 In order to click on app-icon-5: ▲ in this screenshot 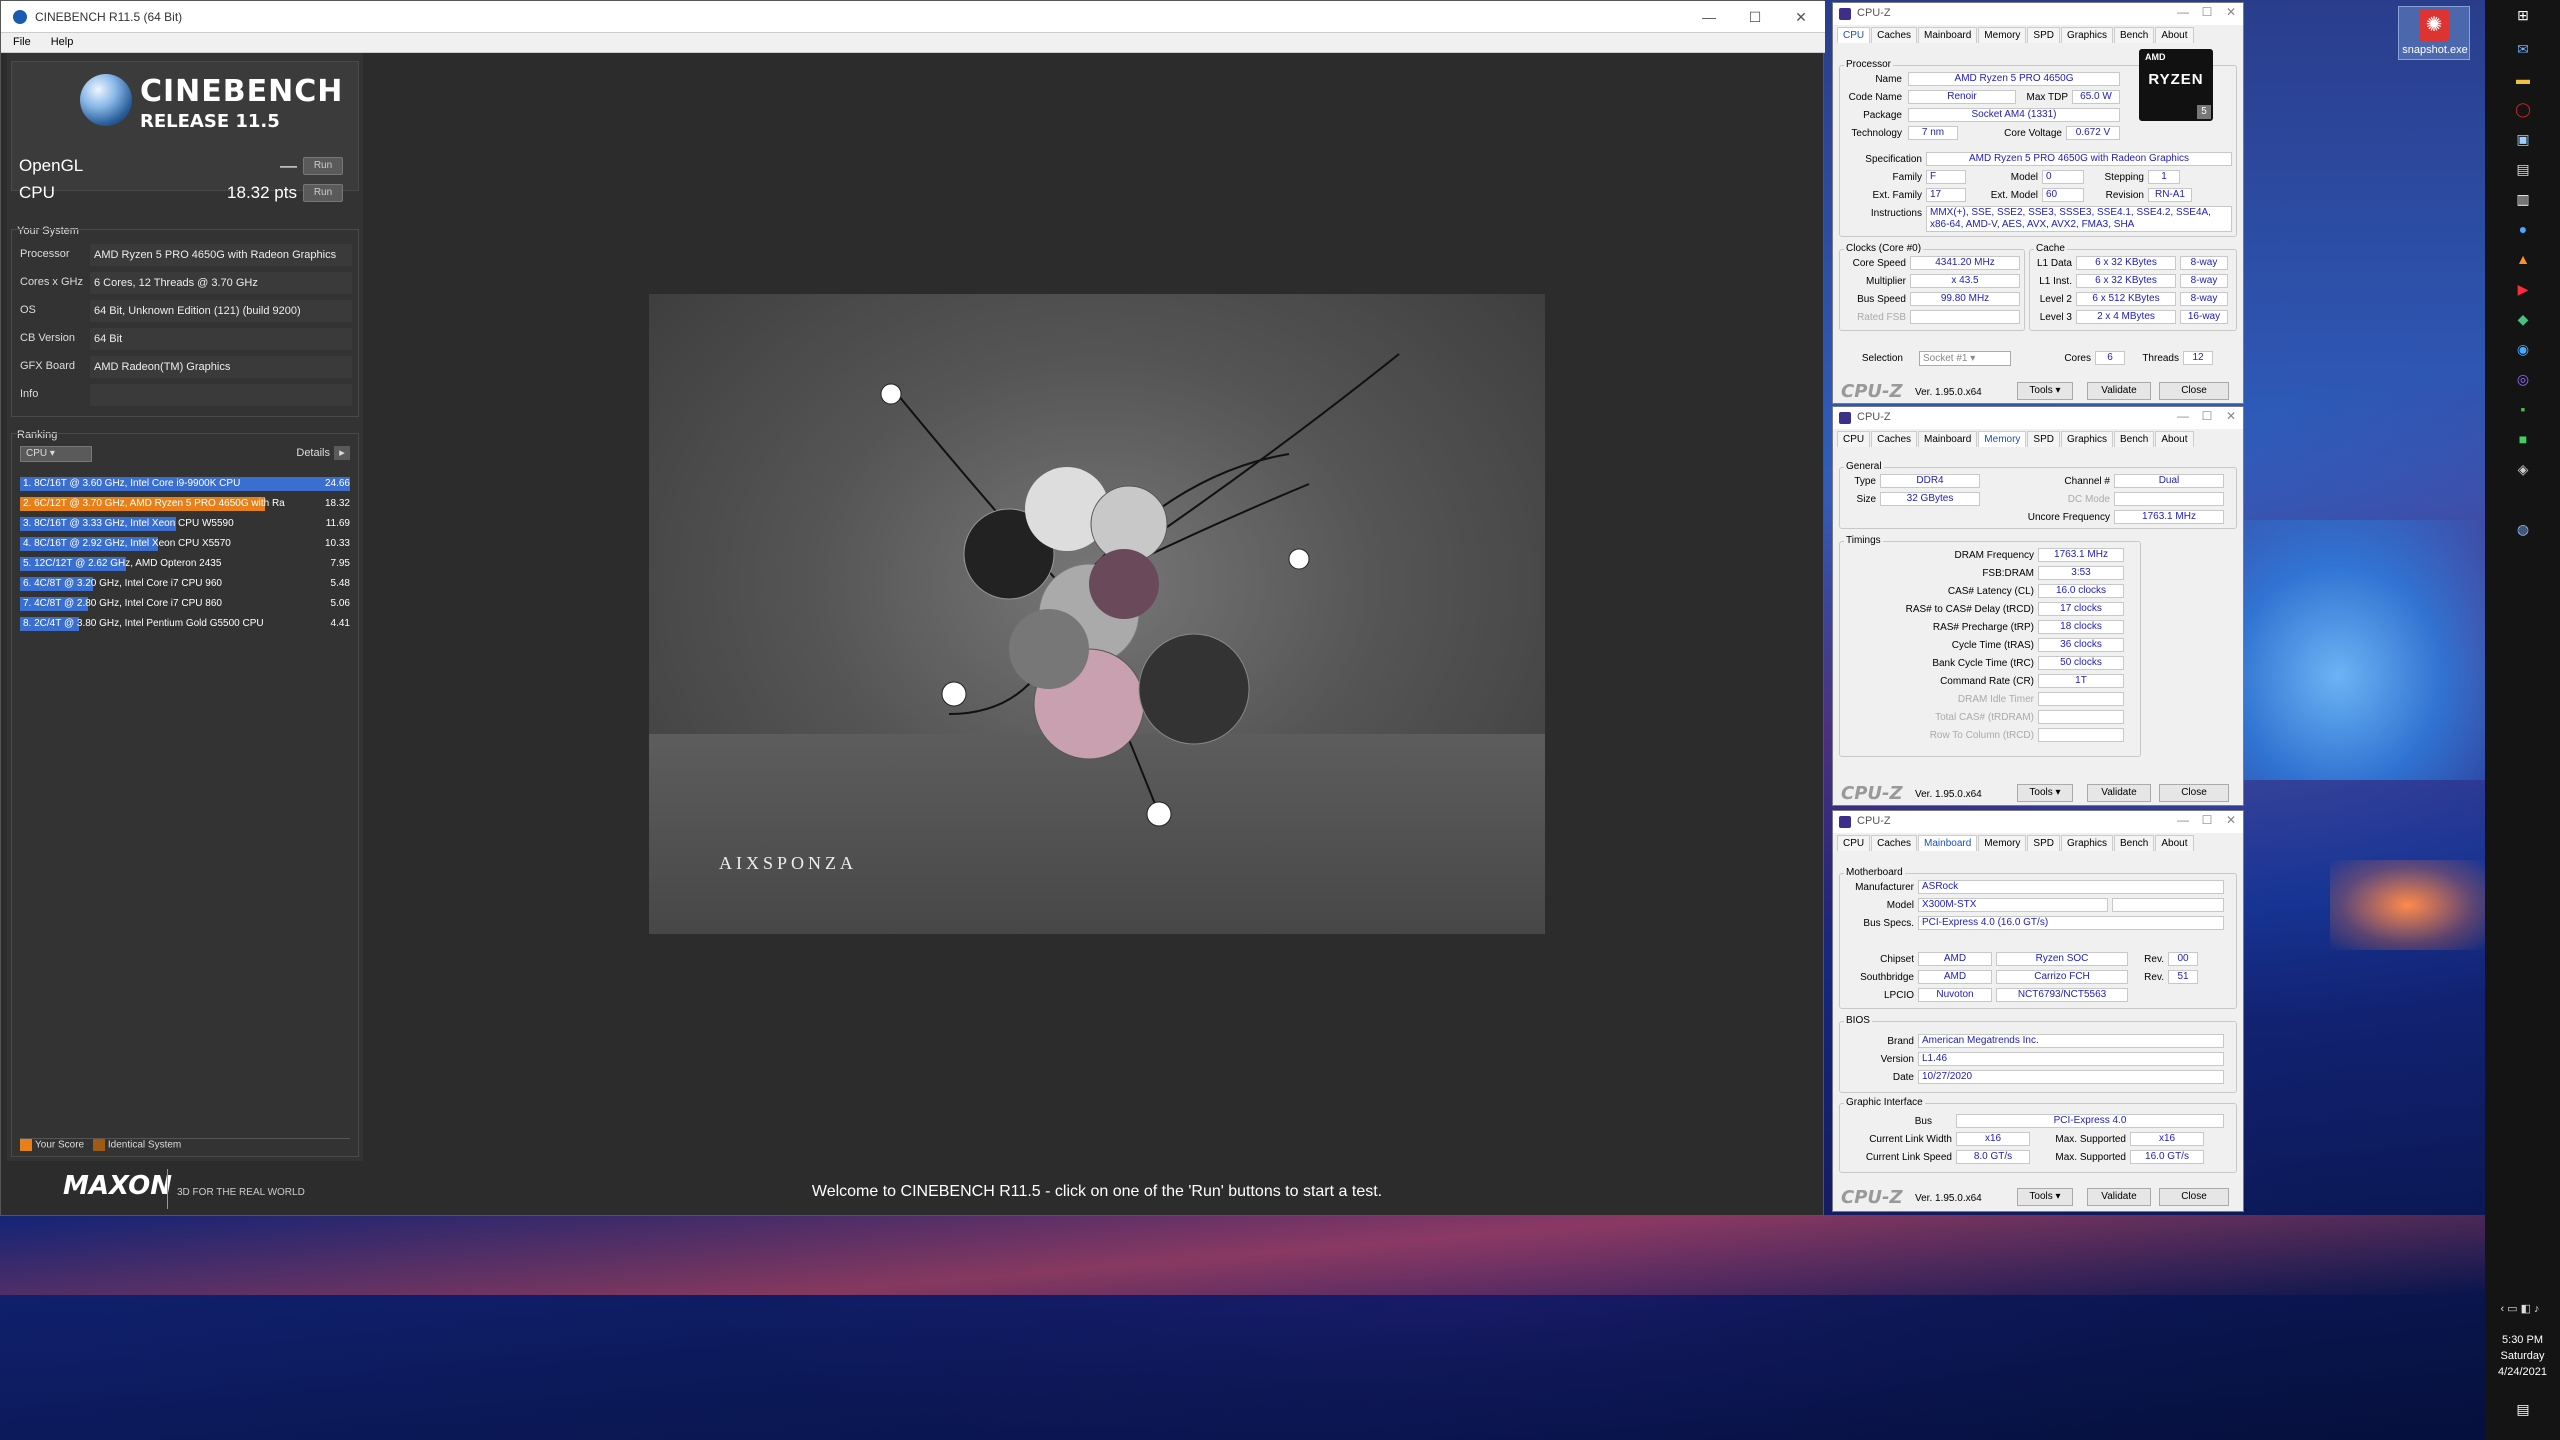, I will do `click(2523, 259)`.